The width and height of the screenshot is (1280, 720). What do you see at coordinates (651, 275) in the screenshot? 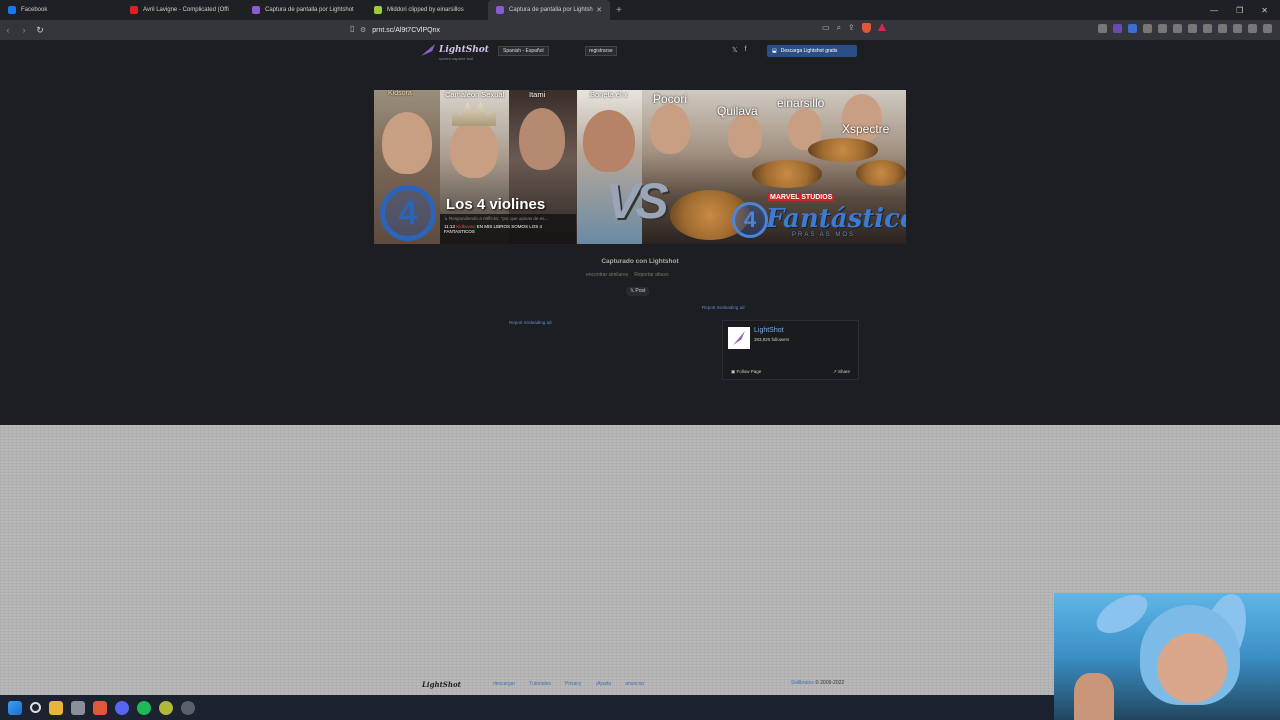
I see `report-abuse-link: Reportar abuso` at bounding box center [651, 275].